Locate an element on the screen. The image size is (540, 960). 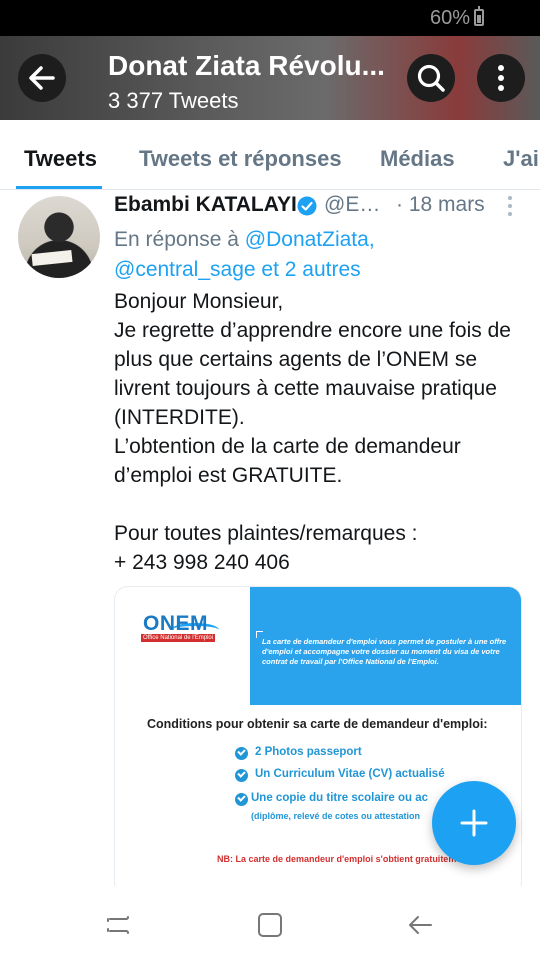
plus-icon is located at coordinates (474, 823).